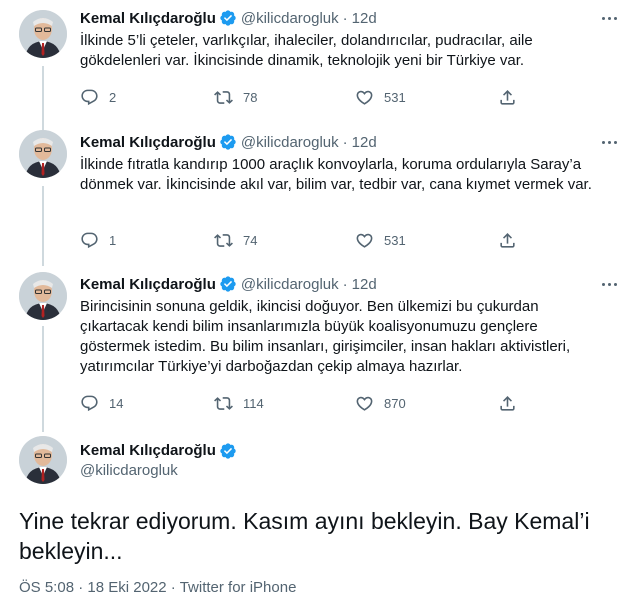  What do you see at coordinates (126, 587) in the screenshot?
I see `tweet-date: 18 Eki 2022` at bounding box center [126, 587].